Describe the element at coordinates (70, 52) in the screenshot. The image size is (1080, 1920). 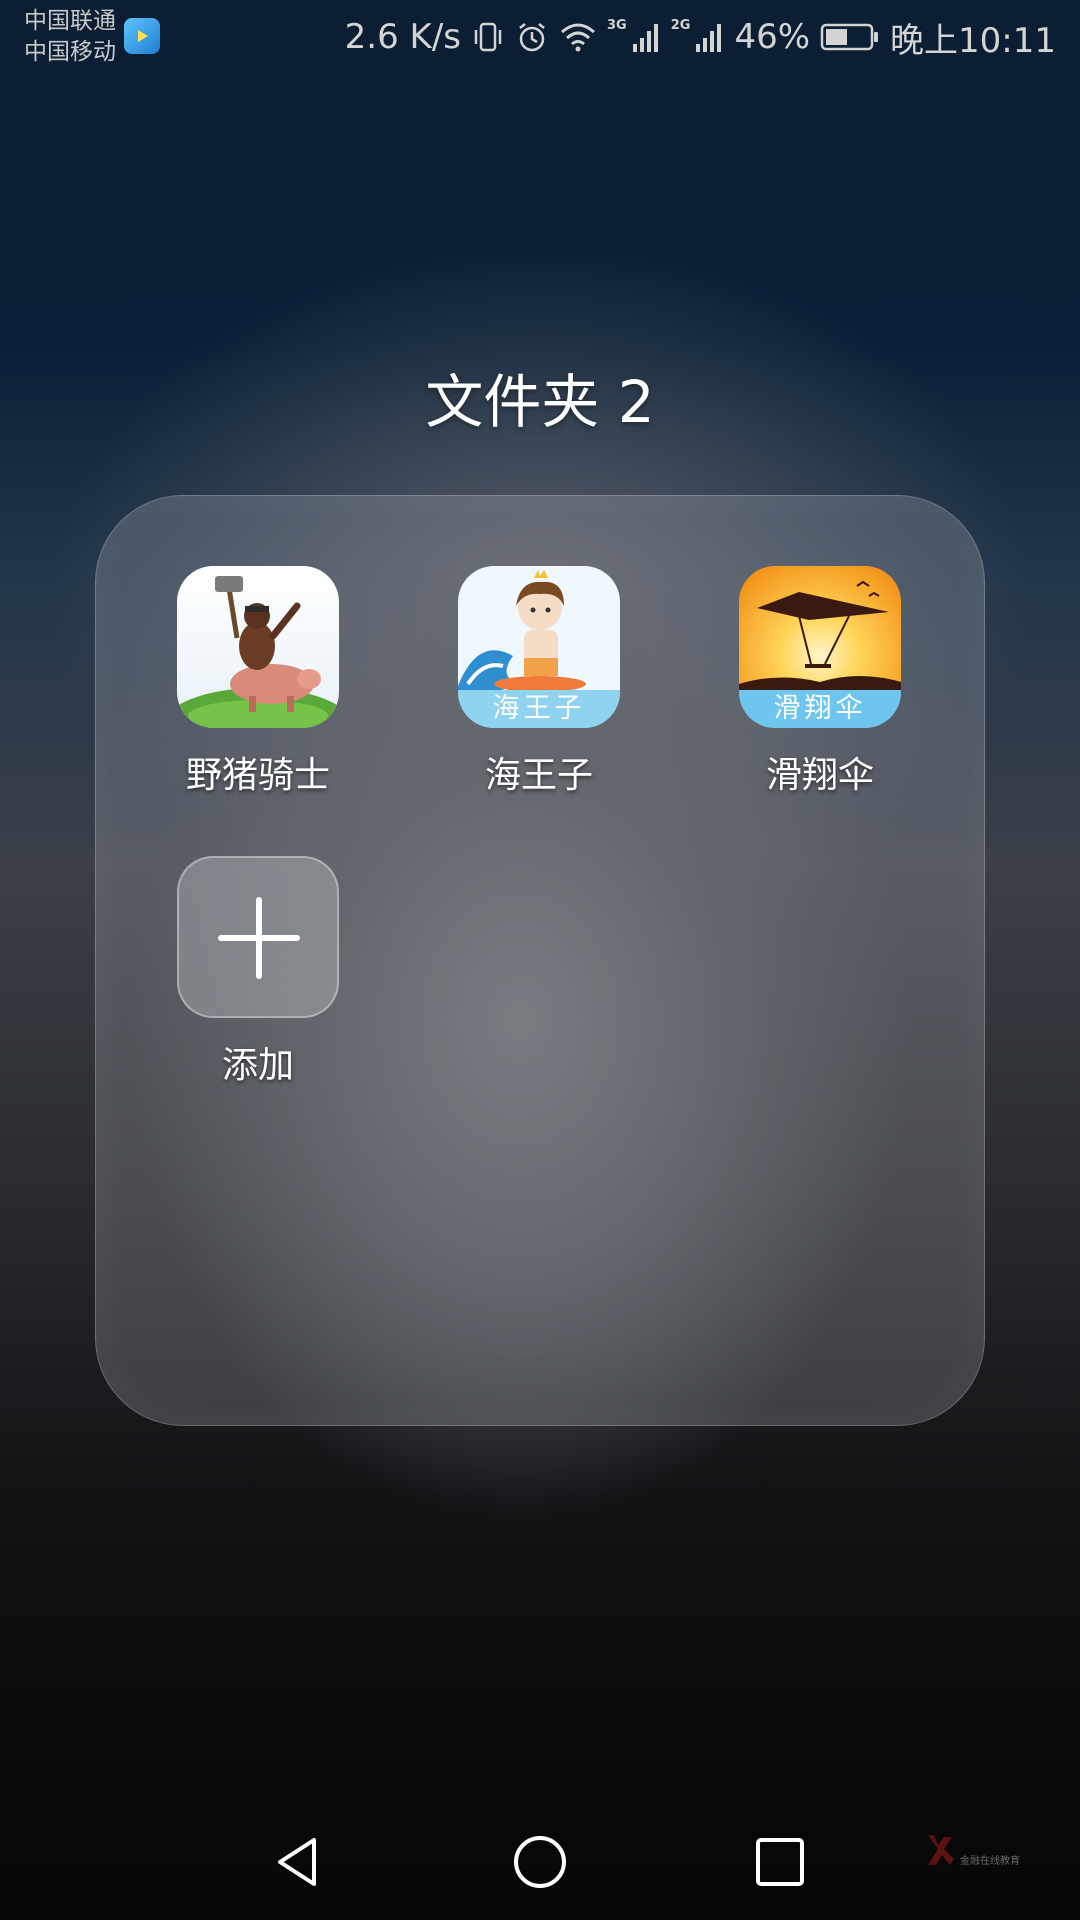
I see `carrier-2: 中国移动` at that location.